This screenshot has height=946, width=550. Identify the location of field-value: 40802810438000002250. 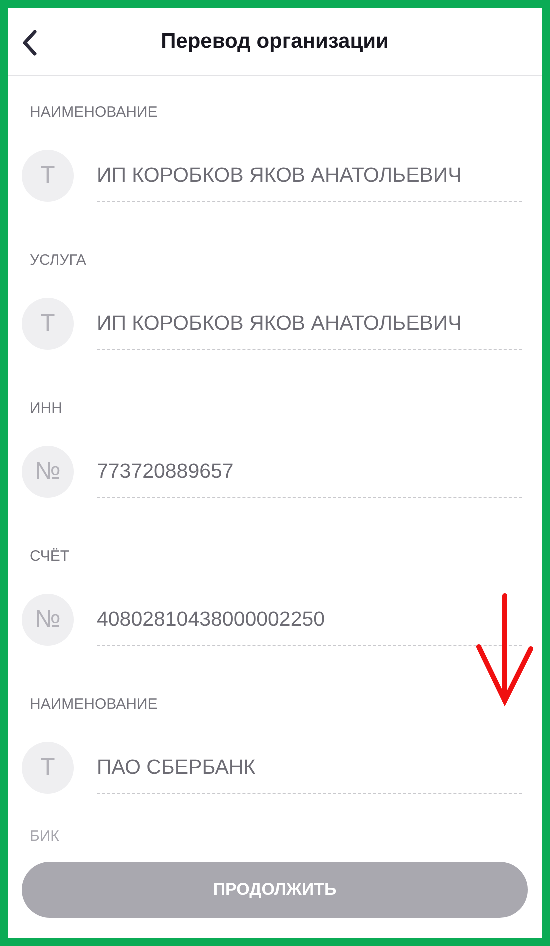
(309, 620).